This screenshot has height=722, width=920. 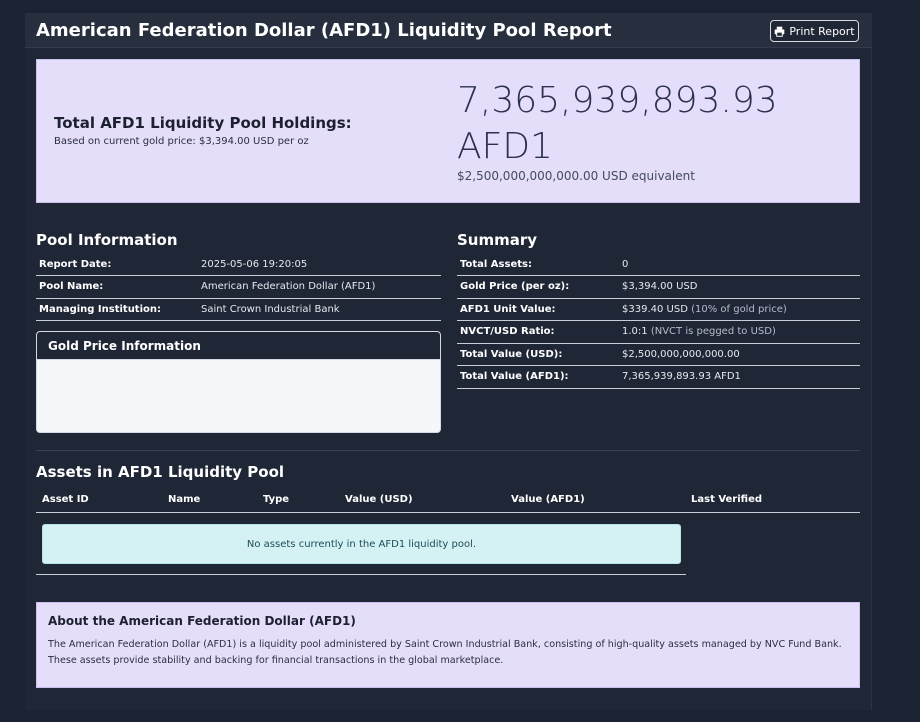 What do you see at coordinates (448, 450) in the screenshot?
I see `section-divider` at bounding box center [448, 450].